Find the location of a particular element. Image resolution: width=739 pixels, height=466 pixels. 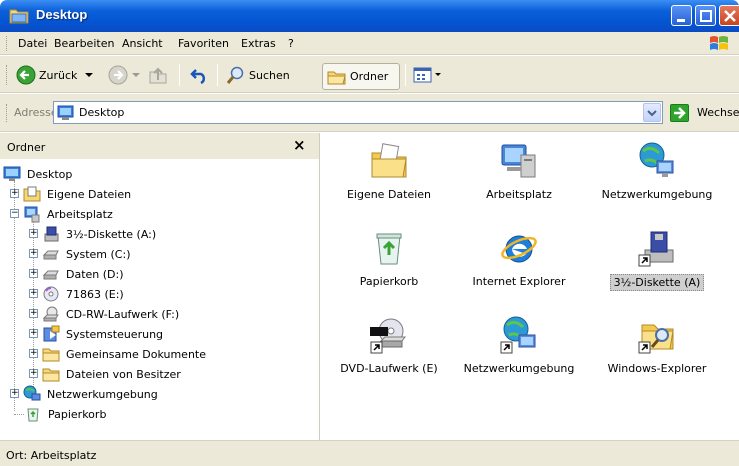

address-input: Desktop is located at coordinates (358, 112).